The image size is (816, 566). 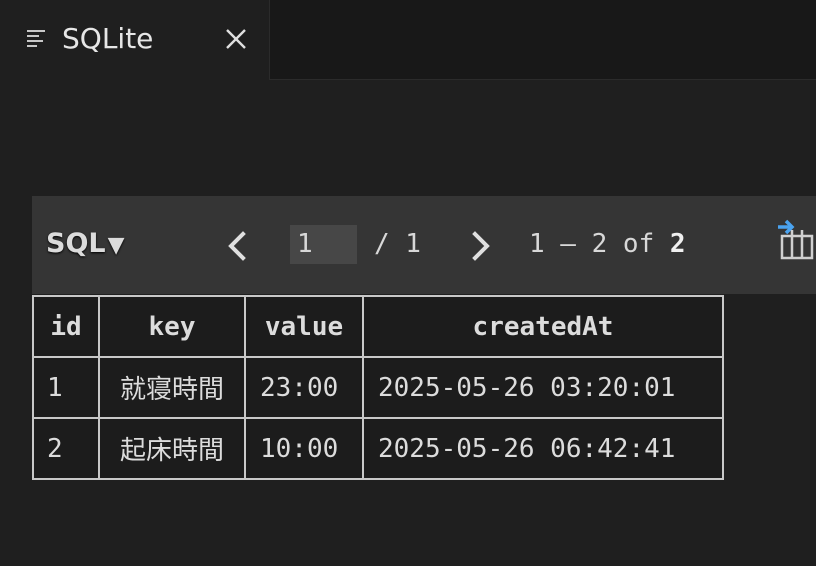 What do you see at coordinates (66, 326) in the screenshot?
I see `column-header-id: id` at bounding box center [66, 326].